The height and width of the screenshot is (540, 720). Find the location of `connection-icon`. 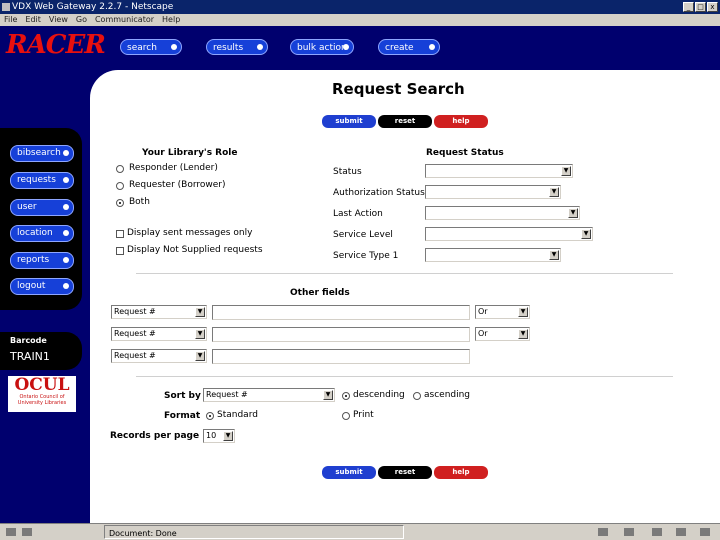

connection-icon is located at coordinates (27, 532).